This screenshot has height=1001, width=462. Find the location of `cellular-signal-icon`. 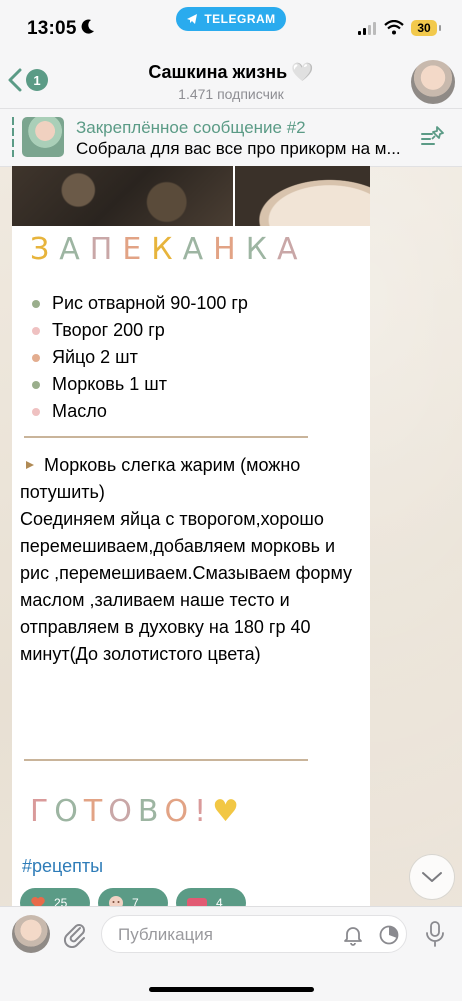

cellular-signal-icon is located at coordinates (367, 28).